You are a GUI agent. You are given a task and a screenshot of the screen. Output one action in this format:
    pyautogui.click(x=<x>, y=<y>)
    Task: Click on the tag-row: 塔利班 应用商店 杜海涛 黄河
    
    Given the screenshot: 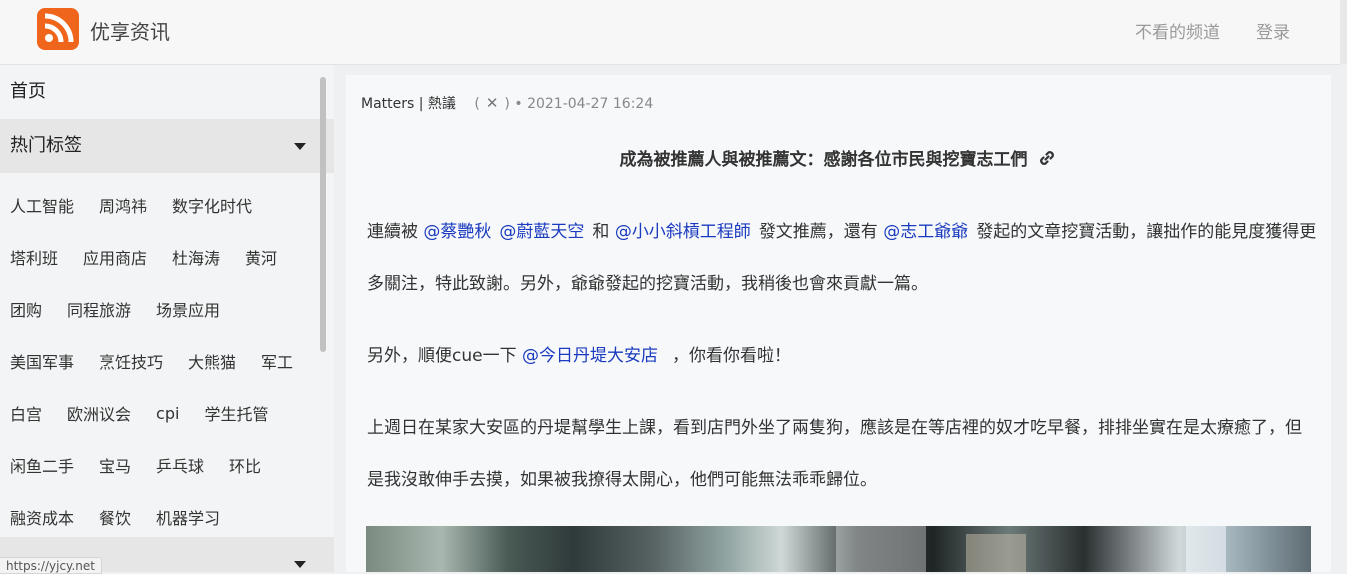 What is the action you would take?
    pyautogui.click(x=172, y=257)
    